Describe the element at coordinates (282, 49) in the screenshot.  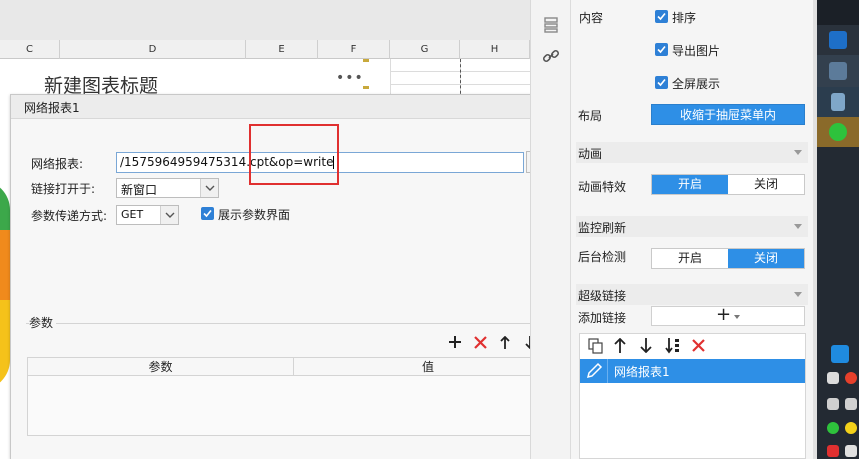
I see `column-header-e: E` at that location.